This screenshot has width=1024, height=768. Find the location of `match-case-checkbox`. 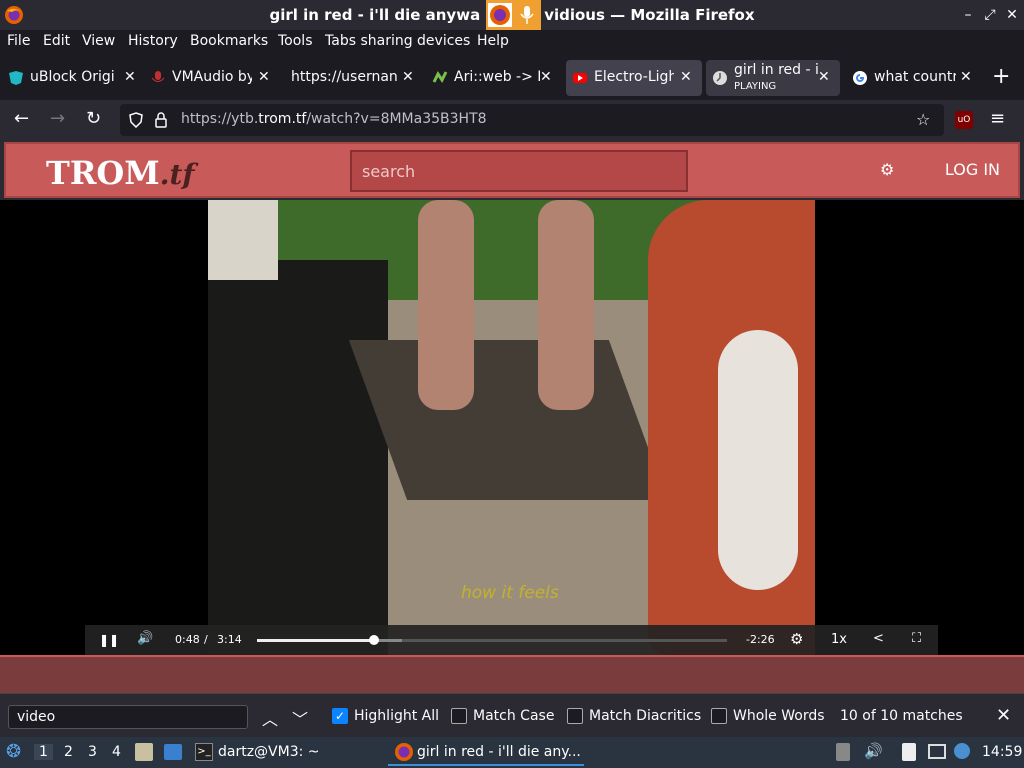

match-case-checkbox is located at coordinates (459, 716).